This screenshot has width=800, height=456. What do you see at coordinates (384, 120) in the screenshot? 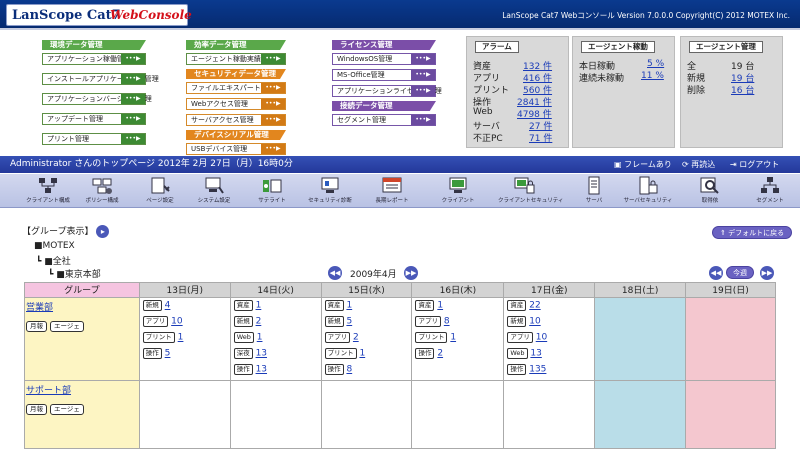
I see `menu-item-segment: セグメント管理 •••▶` at bounding box center [384, 120].